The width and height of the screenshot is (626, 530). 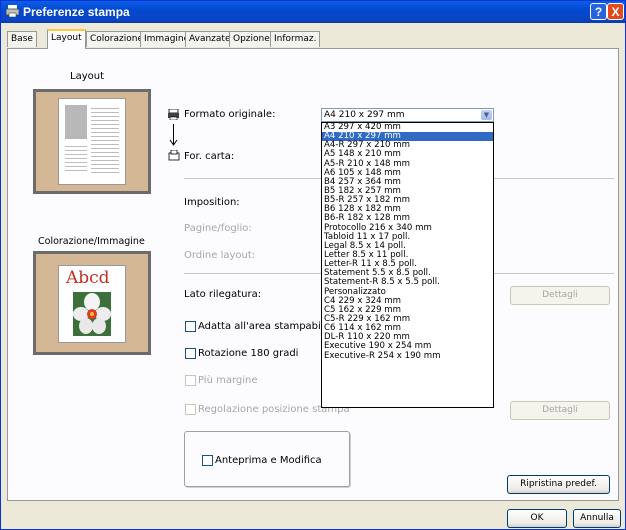 I want to click on cancel-button: Annulla, so click(x=597, y=518).